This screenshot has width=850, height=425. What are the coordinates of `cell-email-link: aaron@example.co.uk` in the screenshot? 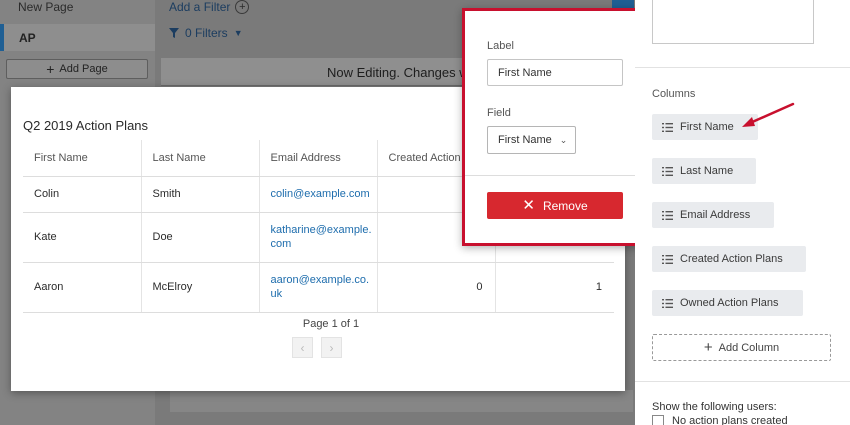 It's located at (318, 287).